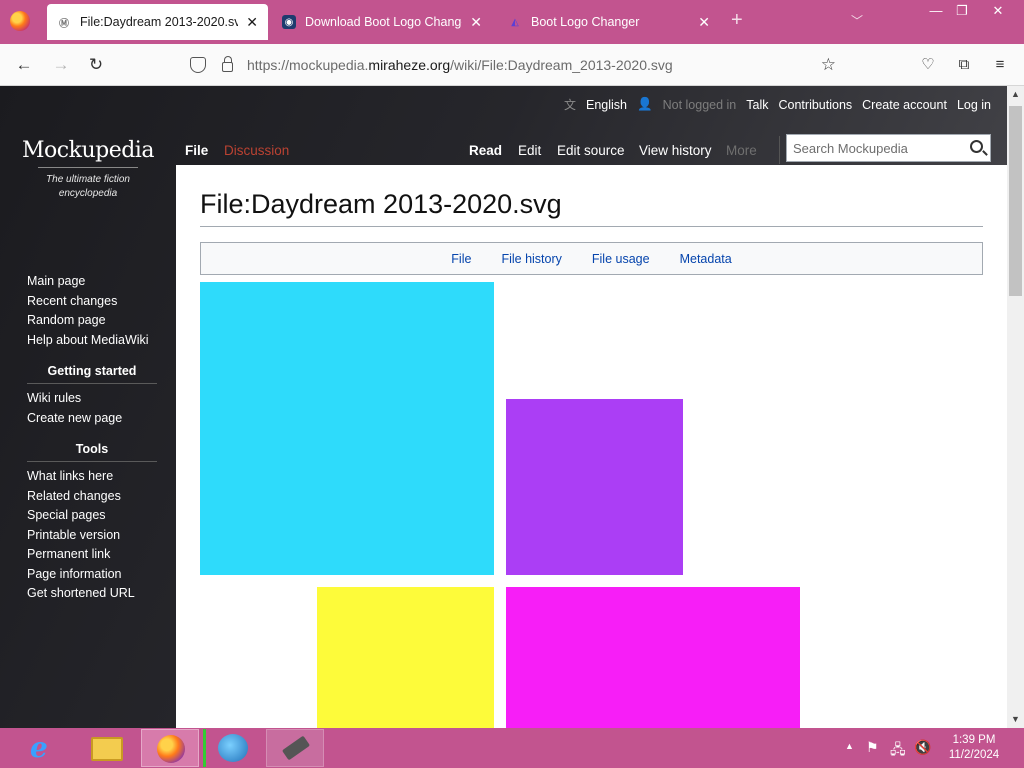  Describe the element at coordinates (779, 150) in the screenshot. I see `views-divider` at that location.